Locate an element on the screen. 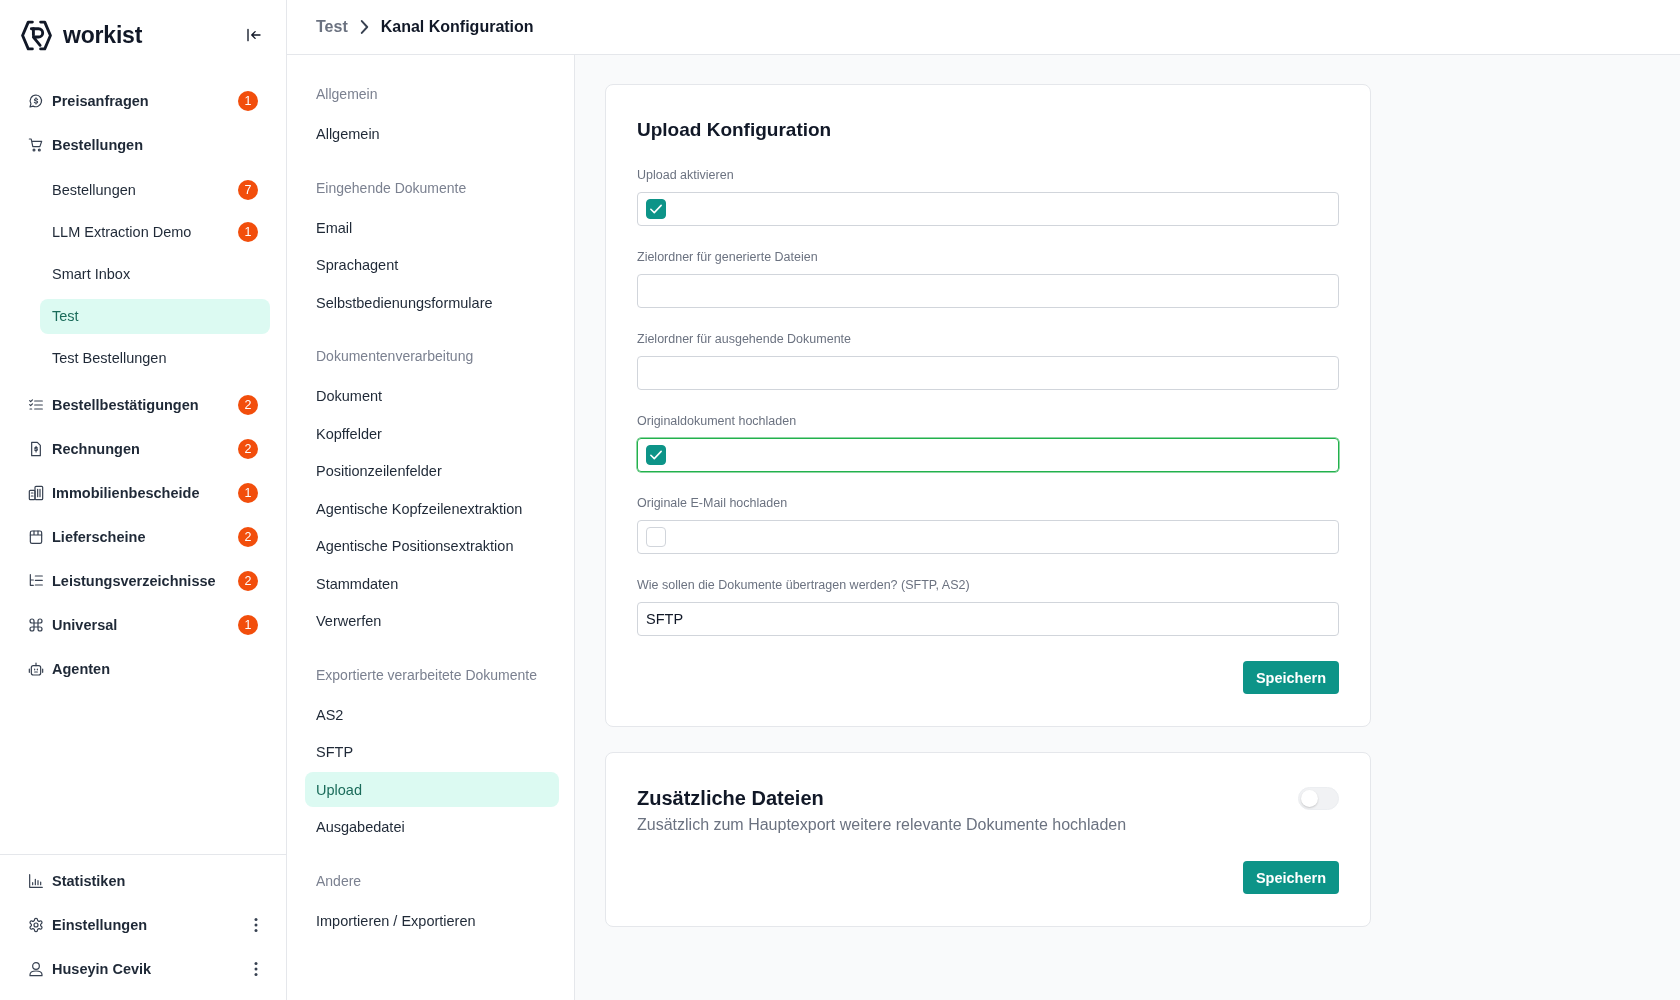  breadcrumb-link: Test is located at coordinates (332, 27).